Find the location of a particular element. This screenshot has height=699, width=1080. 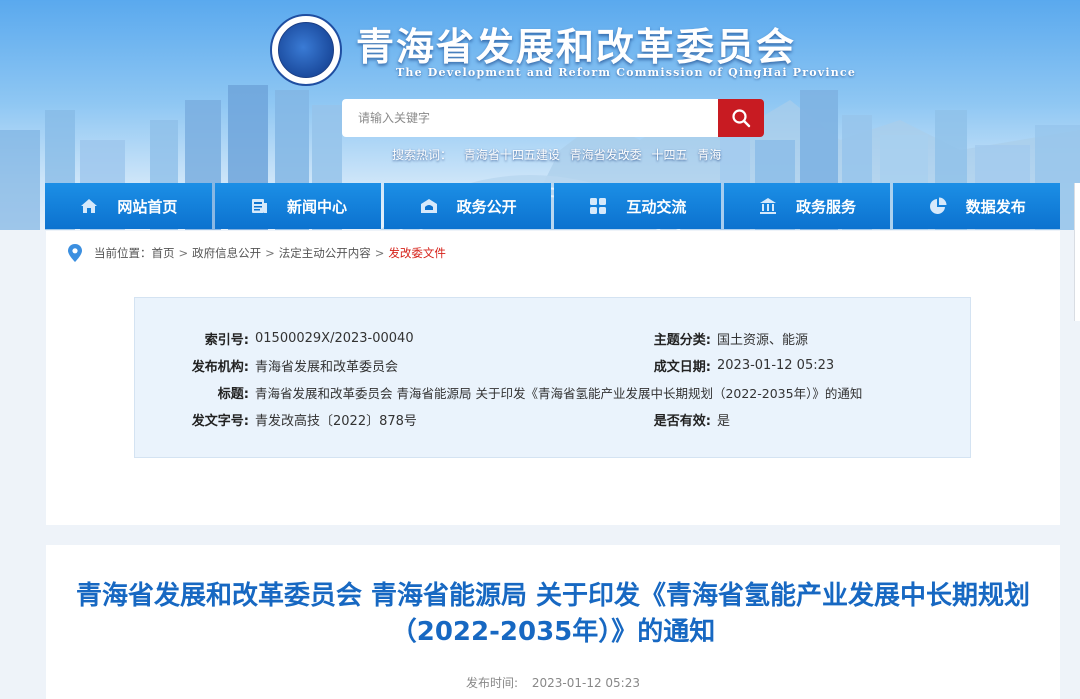

breadcrumb: 当前位置： 首页 > 政府信息公开 > 法定主动公开内容 > 发改委文件 is located at coordinates (256, 253).